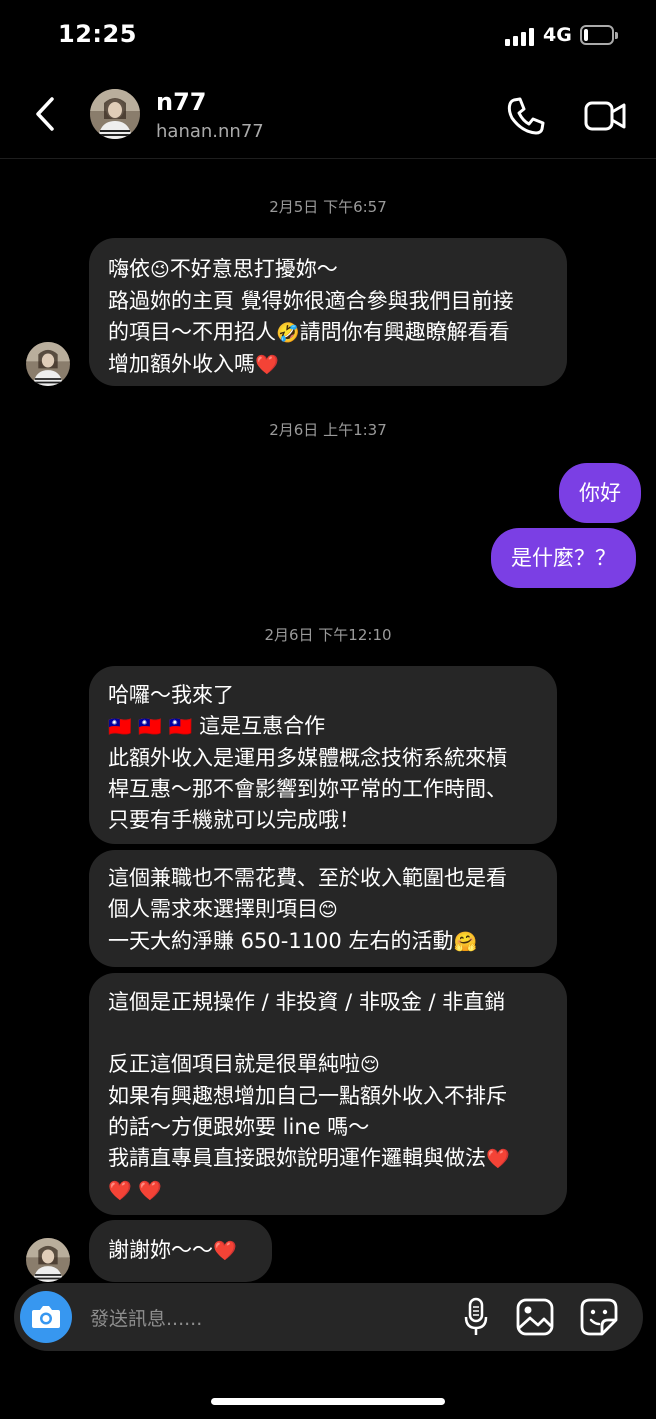  I want to click on status-bar: 12:25 4G, so click(328, 36).